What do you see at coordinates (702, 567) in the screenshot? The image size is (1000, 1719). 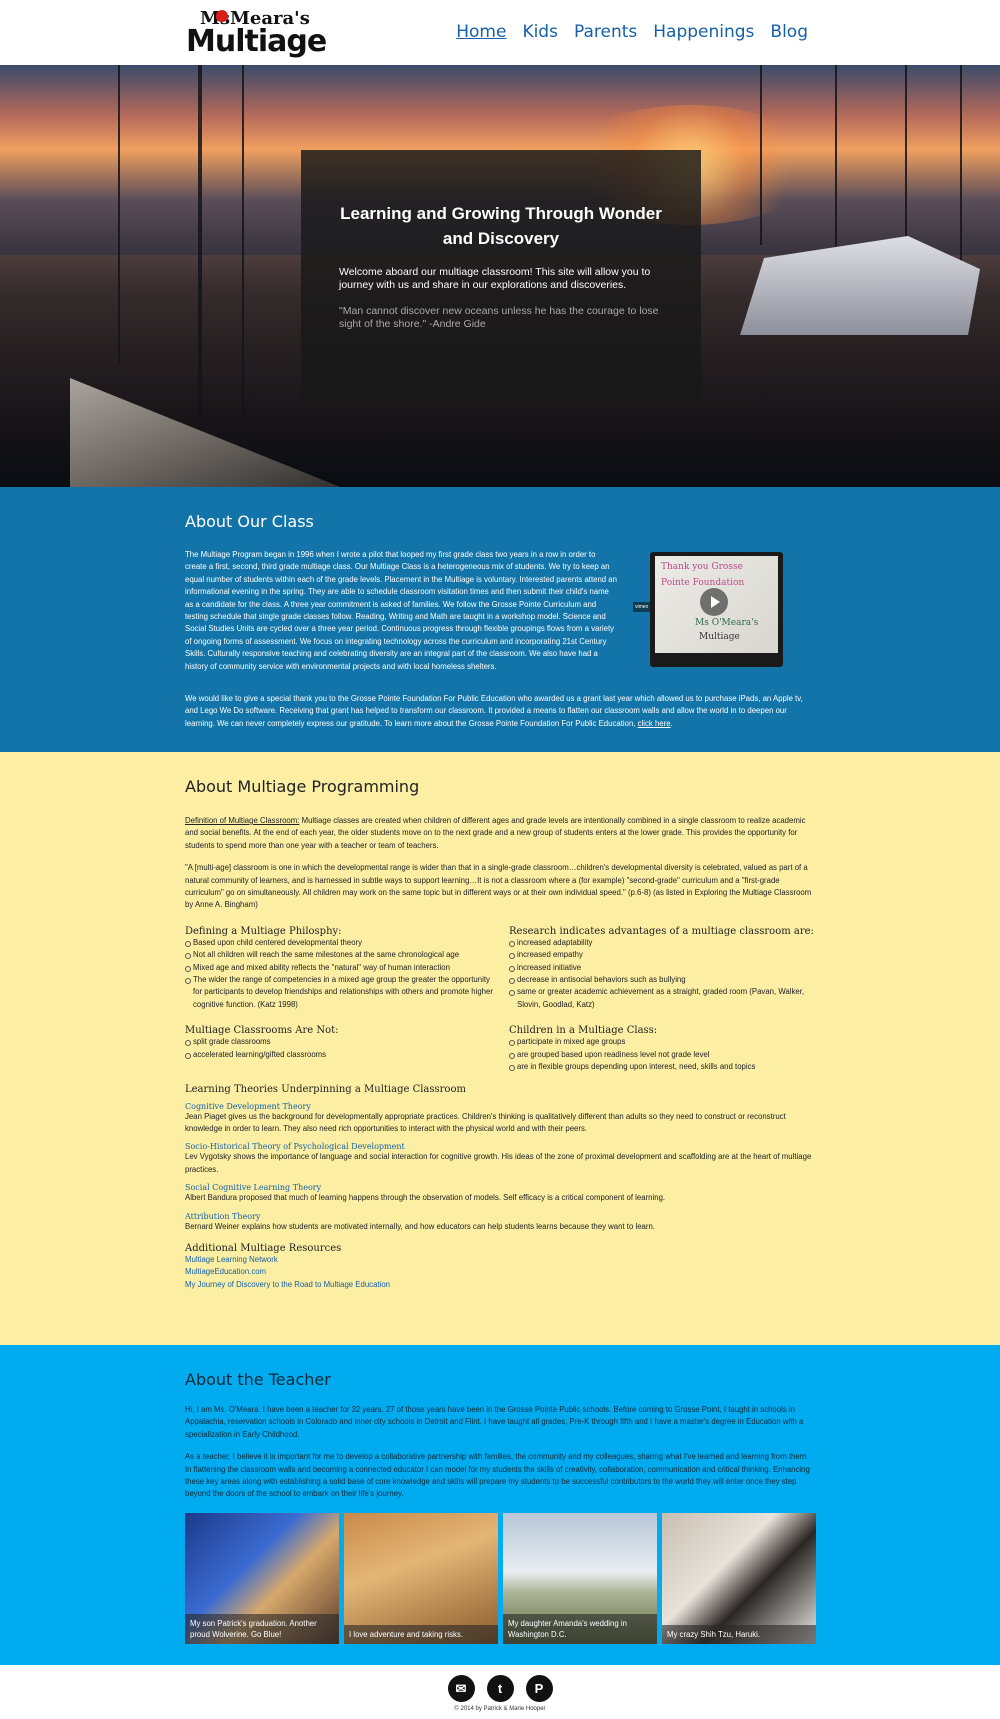 I see `thumbnail-text: Thank you Grosse` at bounding box center [702, 567].